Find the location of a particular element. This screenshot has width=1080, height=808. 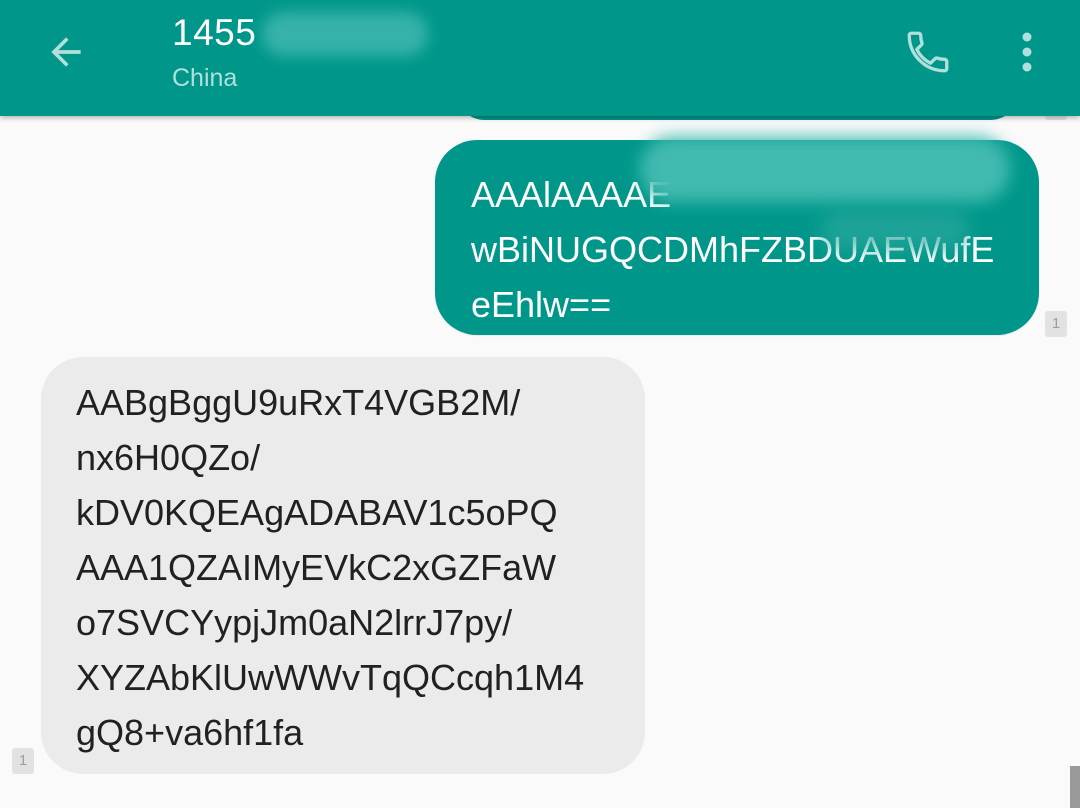

contact-subtitle: China is located at coordinates (205, 78).